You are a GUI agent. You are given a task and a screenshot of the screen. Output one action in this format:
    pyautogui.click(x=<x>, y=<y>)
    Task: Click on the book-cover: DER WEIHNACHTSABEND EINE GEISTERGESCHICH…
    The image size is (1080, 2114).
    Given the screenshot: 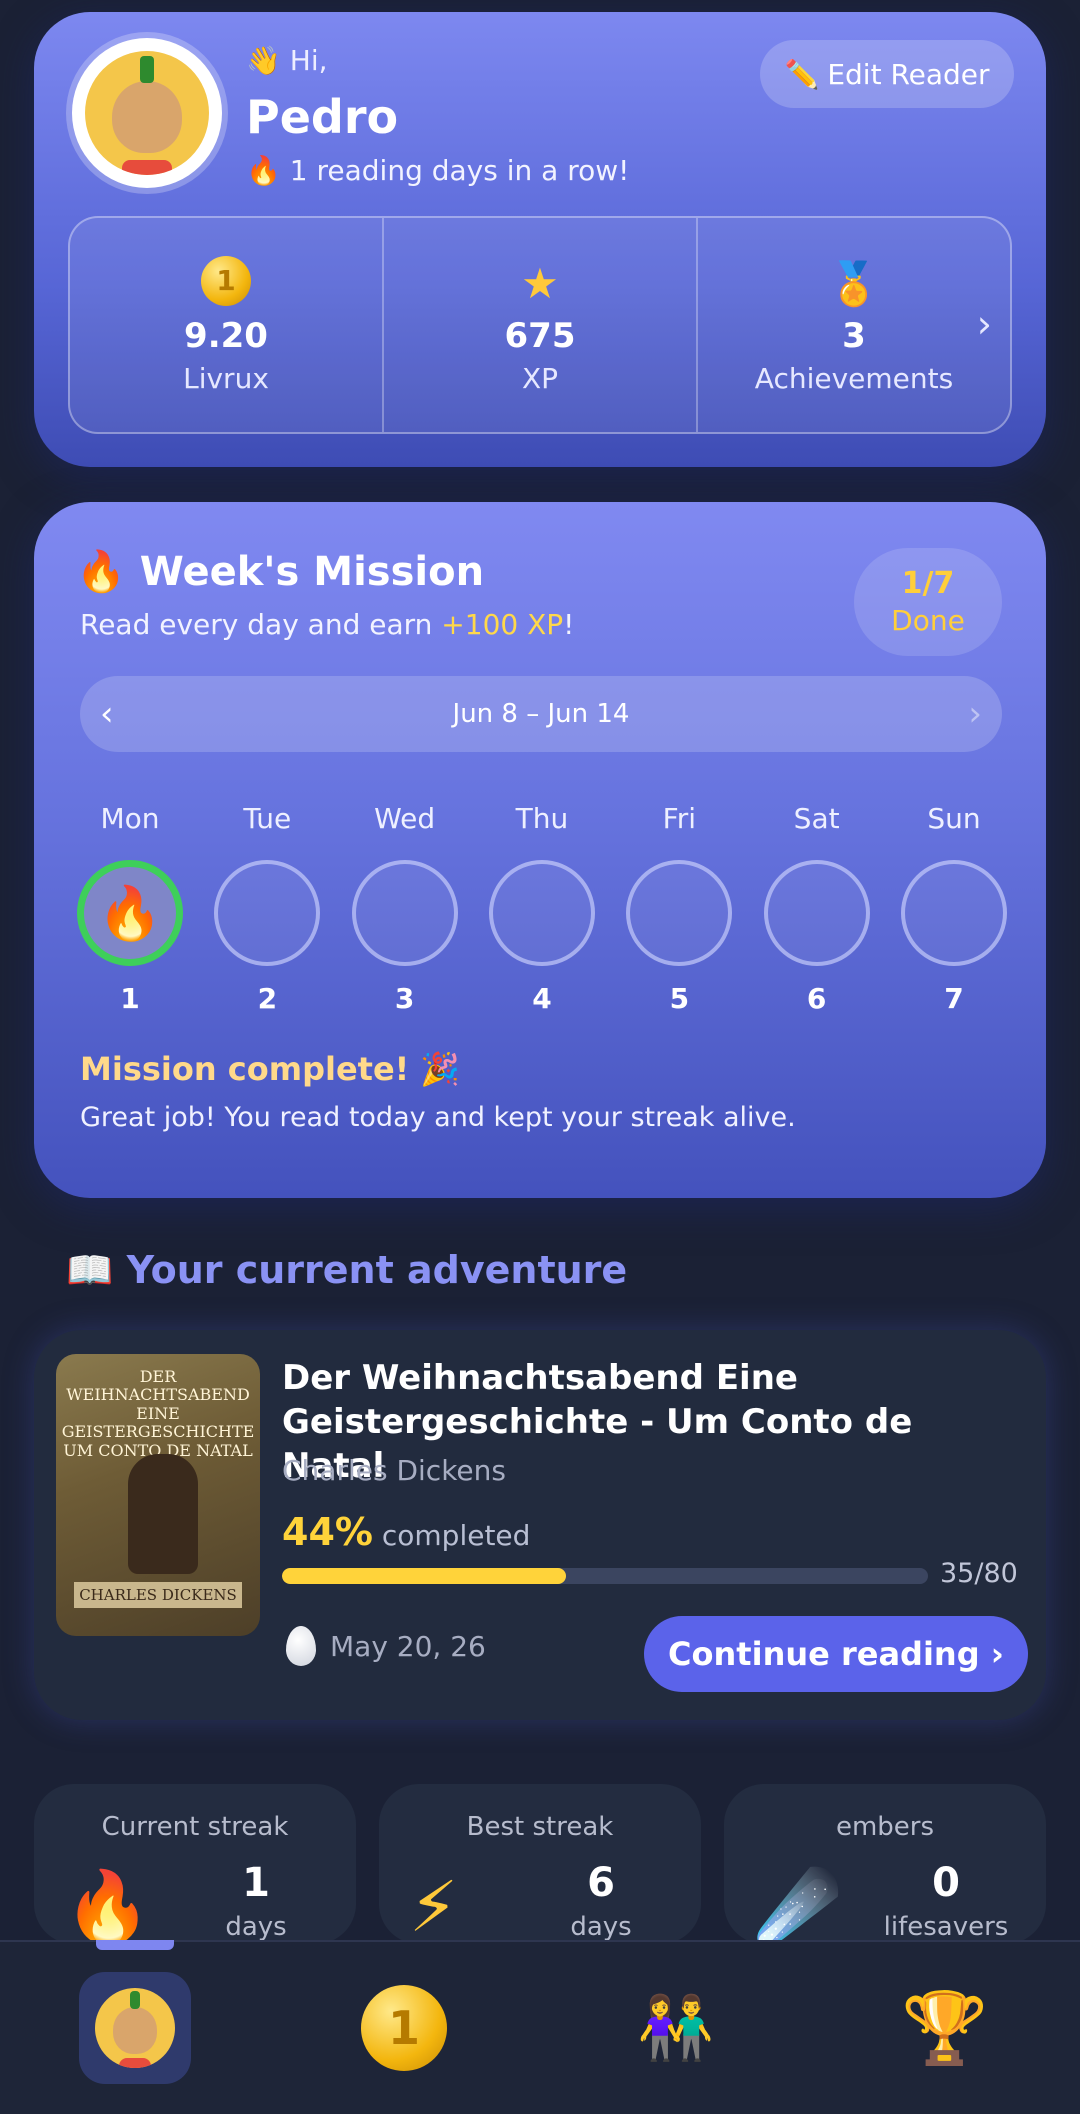 What is the action you would take?
    pyautogui.click(x=158, y=1495)
    